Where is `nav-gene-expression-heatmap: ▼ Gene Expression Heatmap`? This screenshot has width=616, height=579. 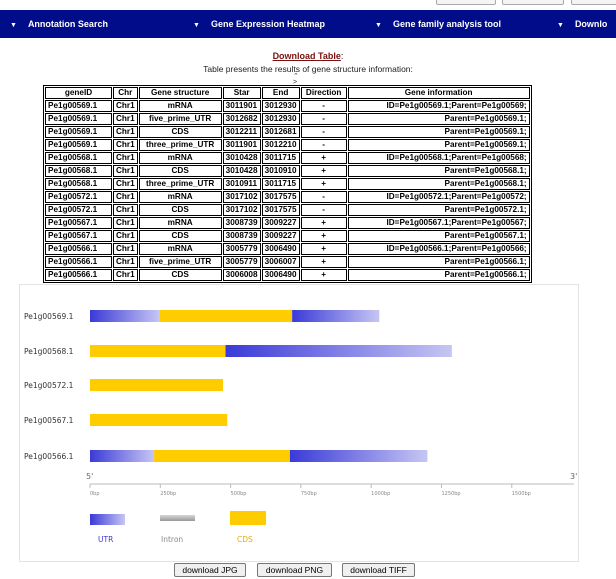
nav-gene-expression-heatmap: ▼ Gene Expression Heatmap is located at coordinates (259, 24).